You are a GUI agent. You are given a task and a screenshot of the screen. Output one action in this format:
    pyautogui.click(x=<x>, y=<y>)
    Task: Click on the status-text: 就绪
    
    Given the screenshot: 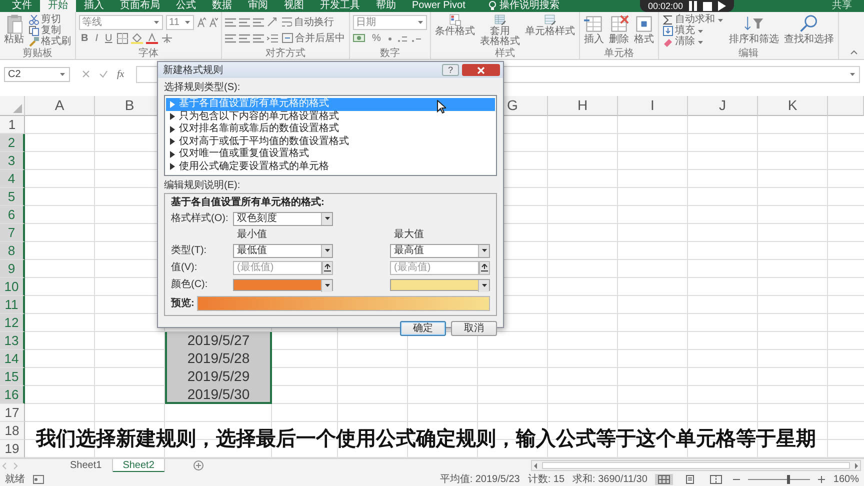 What is the action you would take?
    pyautogui.click(x=15, y=479)
    